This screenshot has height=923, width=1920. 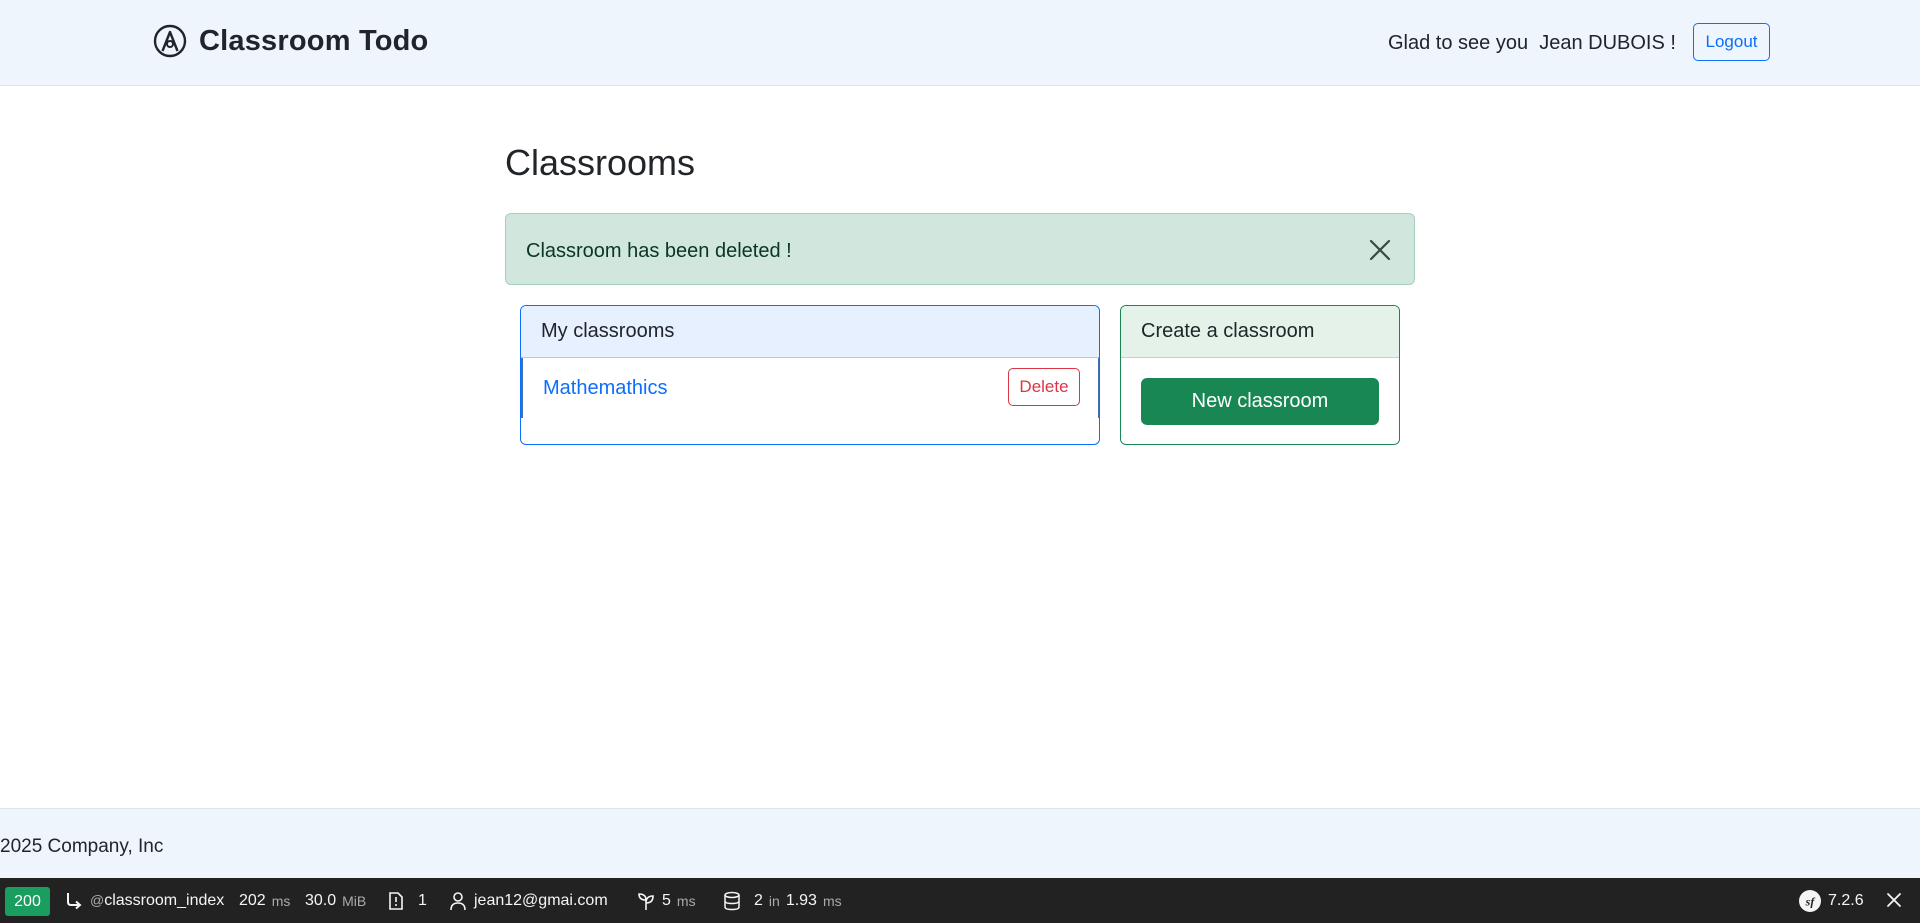 What do you see at coordinates (960, 843) in the screenshot?
I see `footer: 2025 Company, Inc` at bounding box center [960, 843].